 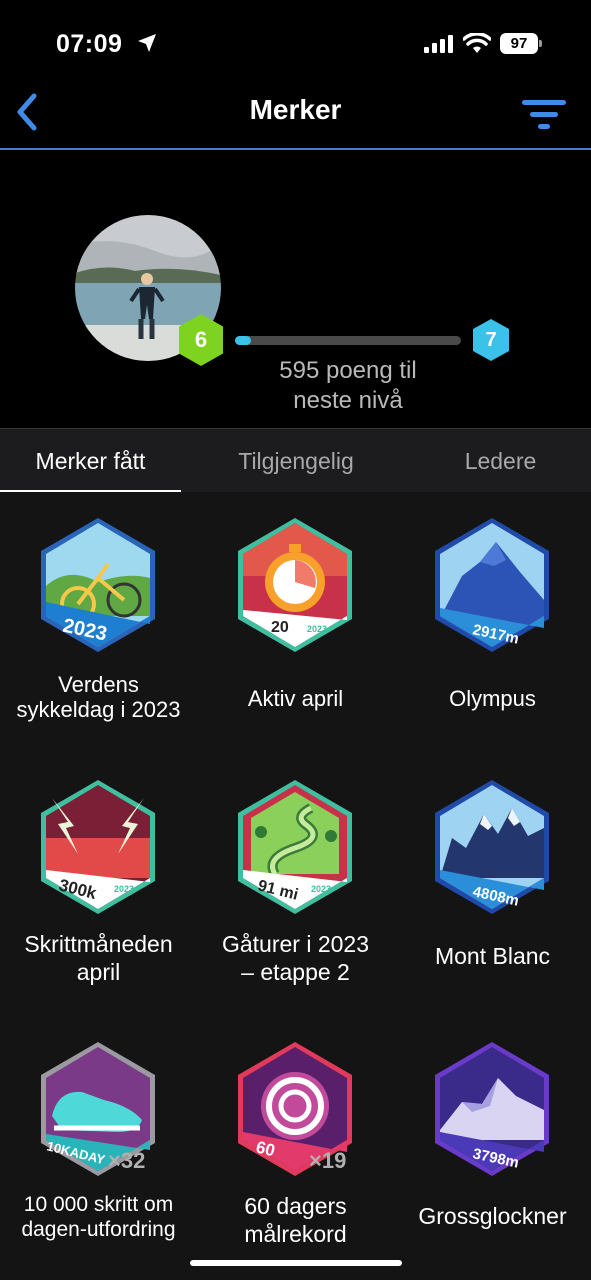 What do you see at coordinates (90, 460) in the screenshot?
I see `tab-earned-badges: Merker fått` at bounding box center [90, 460].